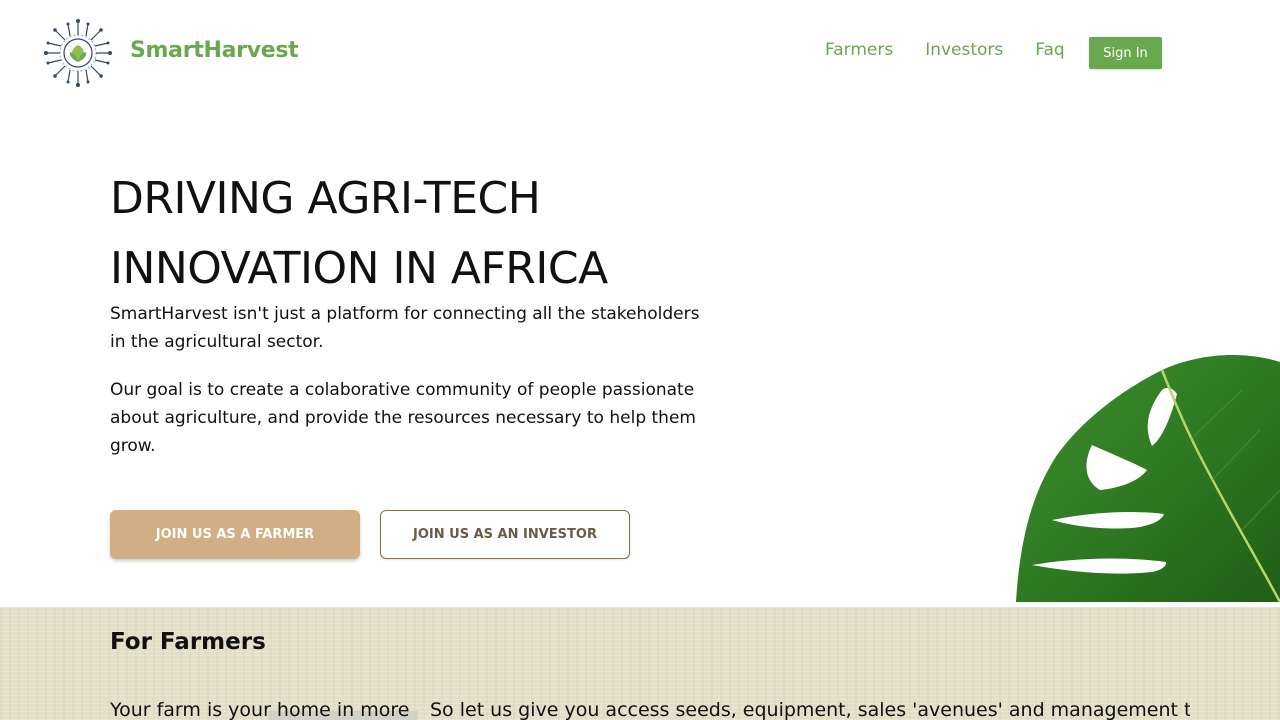 The image size is (1280, 720). Describe the element at coordinates (1125, 53) in the screenshot. I see `sign-in-button: Sign In` at that location.